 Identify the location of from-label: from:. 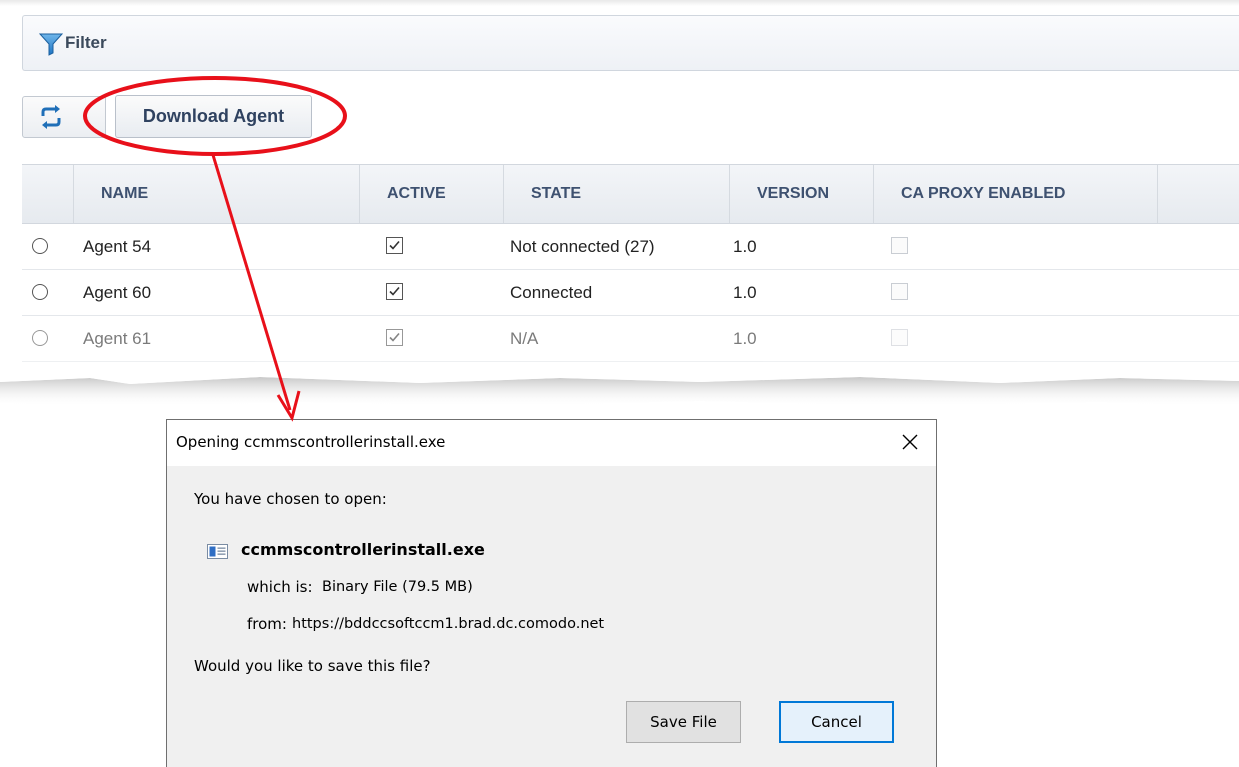
(267, 624).